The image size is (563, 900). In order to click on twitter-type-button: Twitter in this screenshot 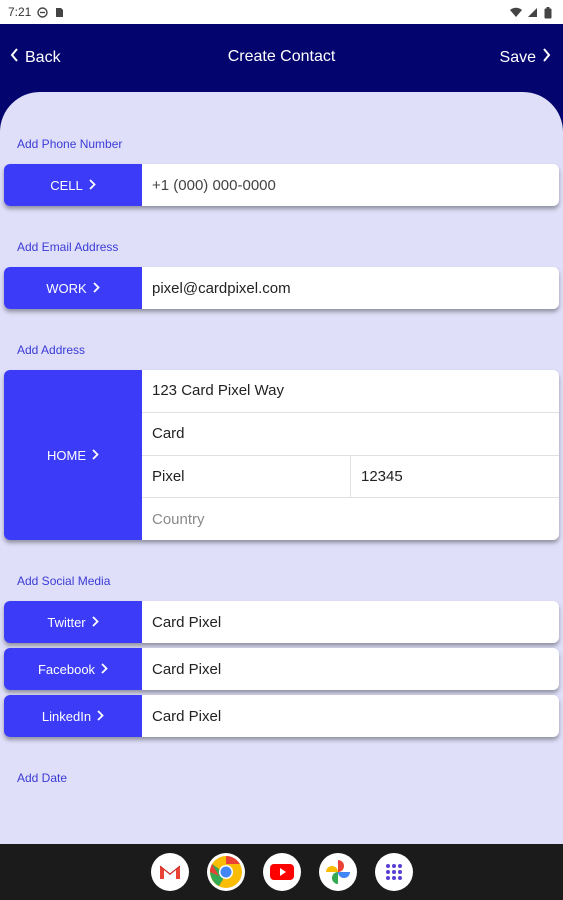, I will do `click(73, 622)`.